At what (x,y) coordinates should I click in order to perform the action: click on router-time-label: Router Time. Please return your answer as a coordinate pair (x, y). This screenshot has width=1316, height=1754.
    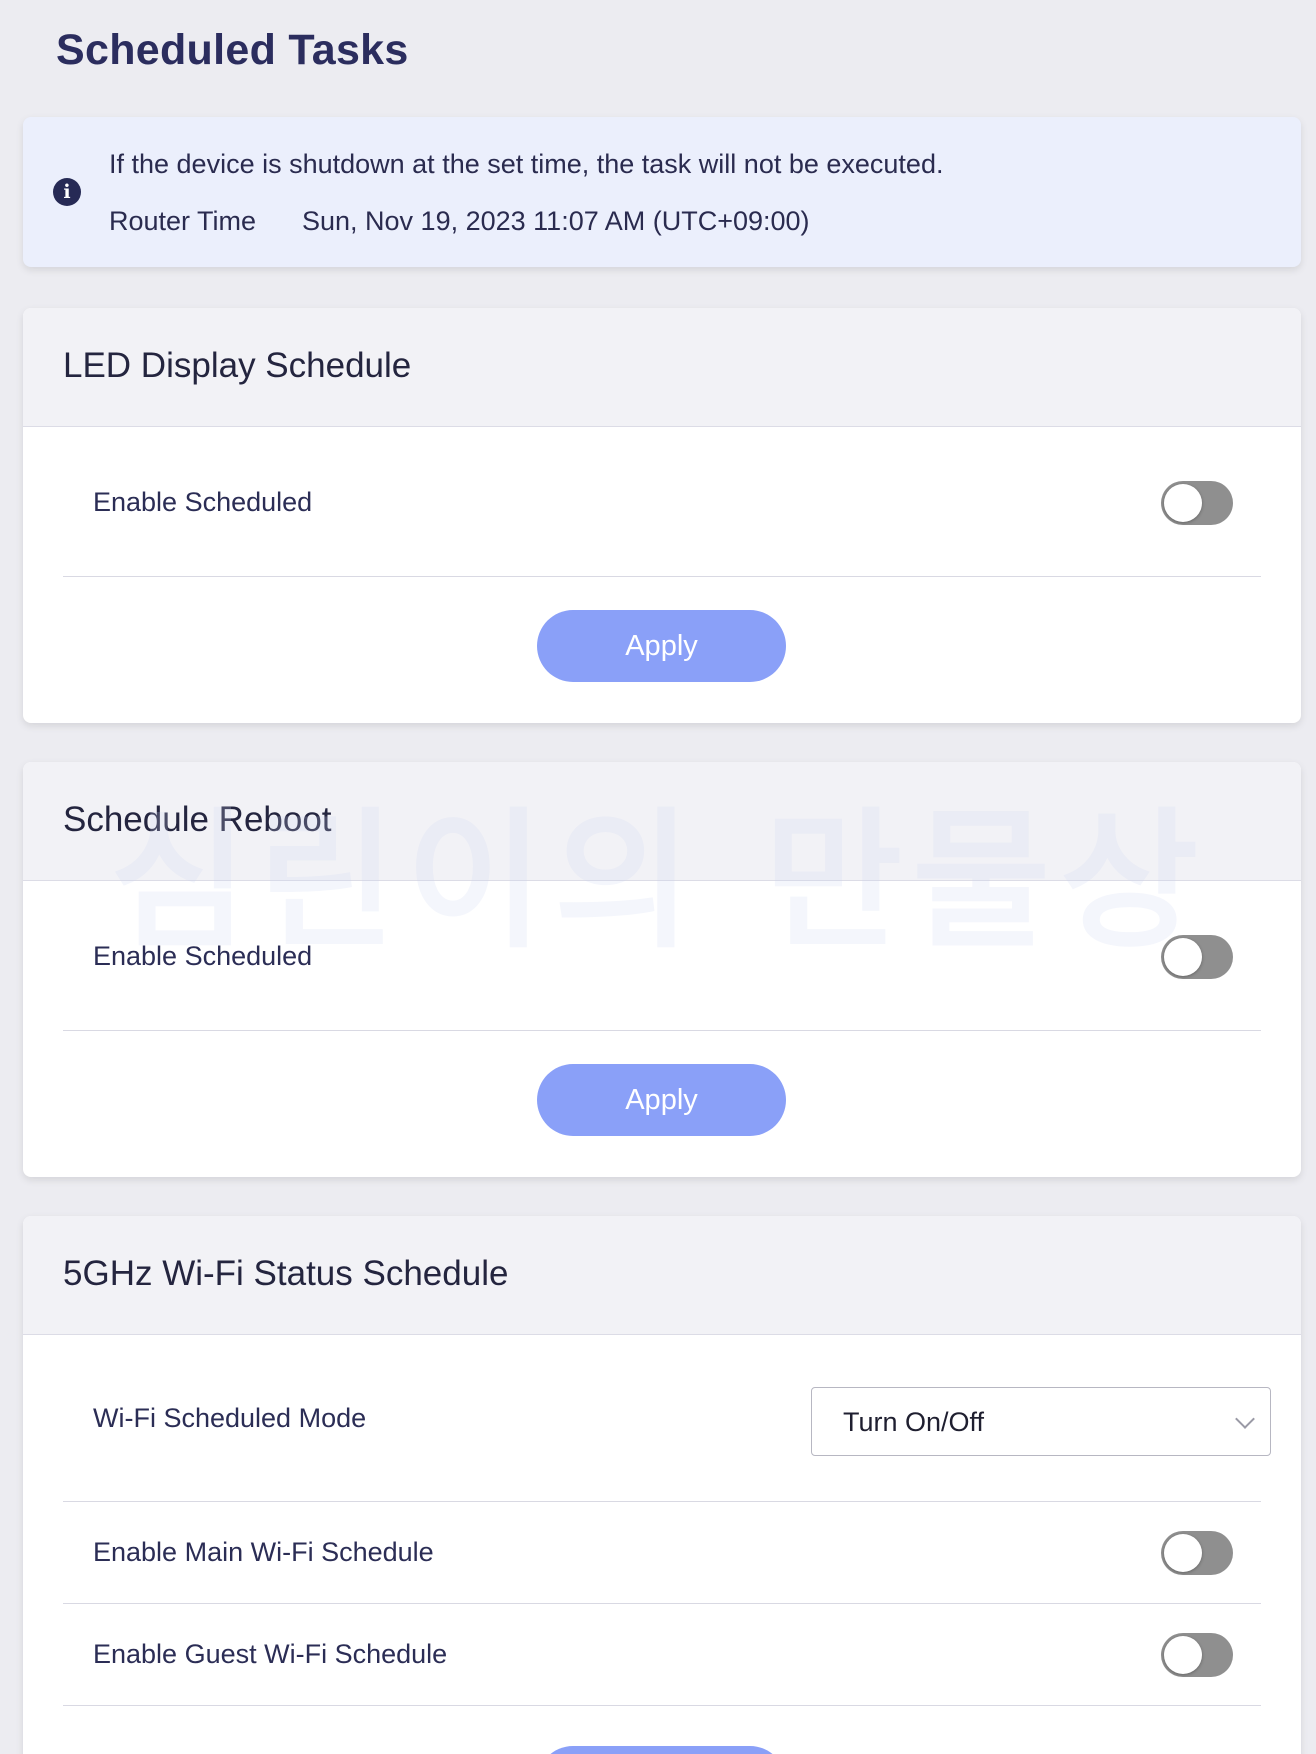
    Looking at the image, I should click on (183, 221).